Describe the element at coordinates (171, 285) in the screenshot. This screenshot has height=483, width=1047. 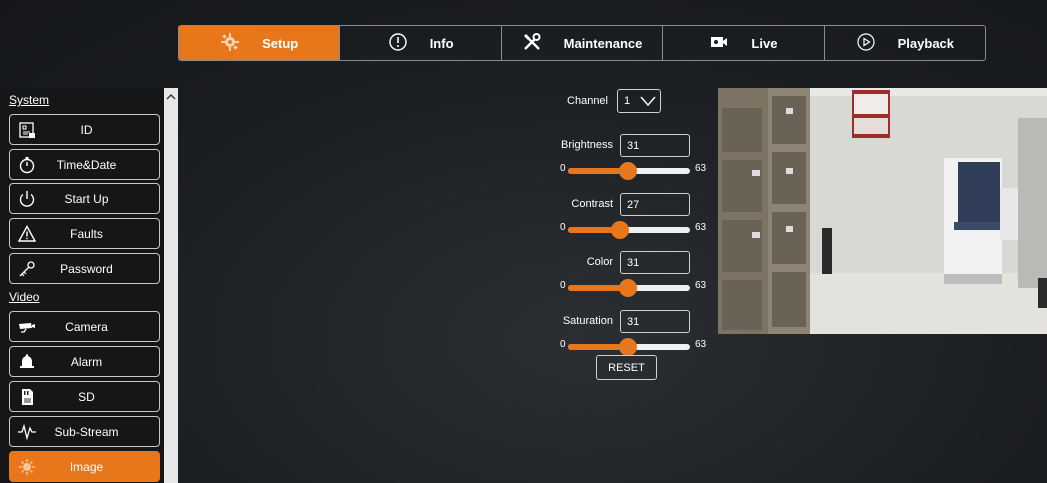
I see `sidebar-scrollbar` at that location.